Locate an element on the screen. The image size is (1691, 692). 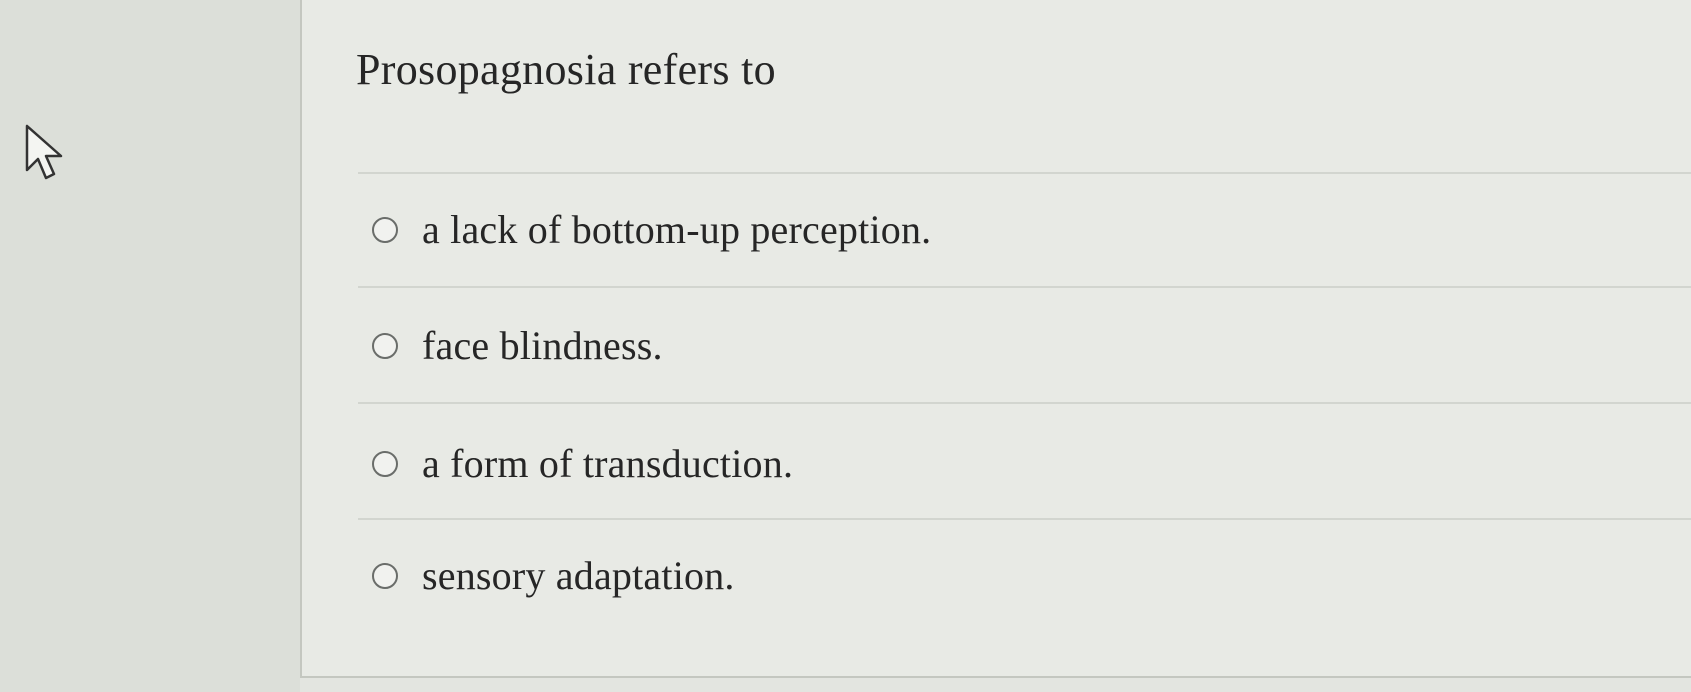
answer-option-label: sensory adaptation. is located at coordinates (578, 575).